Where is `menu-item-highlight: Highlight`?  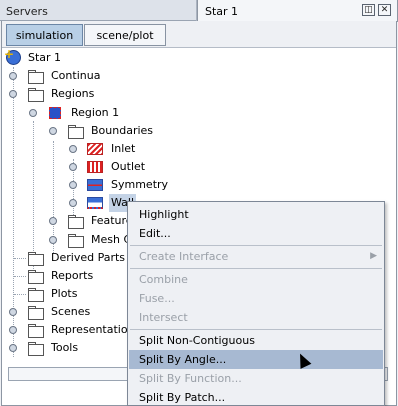
menu-item-highlight: Highlight is located at coordinates (256, 214).